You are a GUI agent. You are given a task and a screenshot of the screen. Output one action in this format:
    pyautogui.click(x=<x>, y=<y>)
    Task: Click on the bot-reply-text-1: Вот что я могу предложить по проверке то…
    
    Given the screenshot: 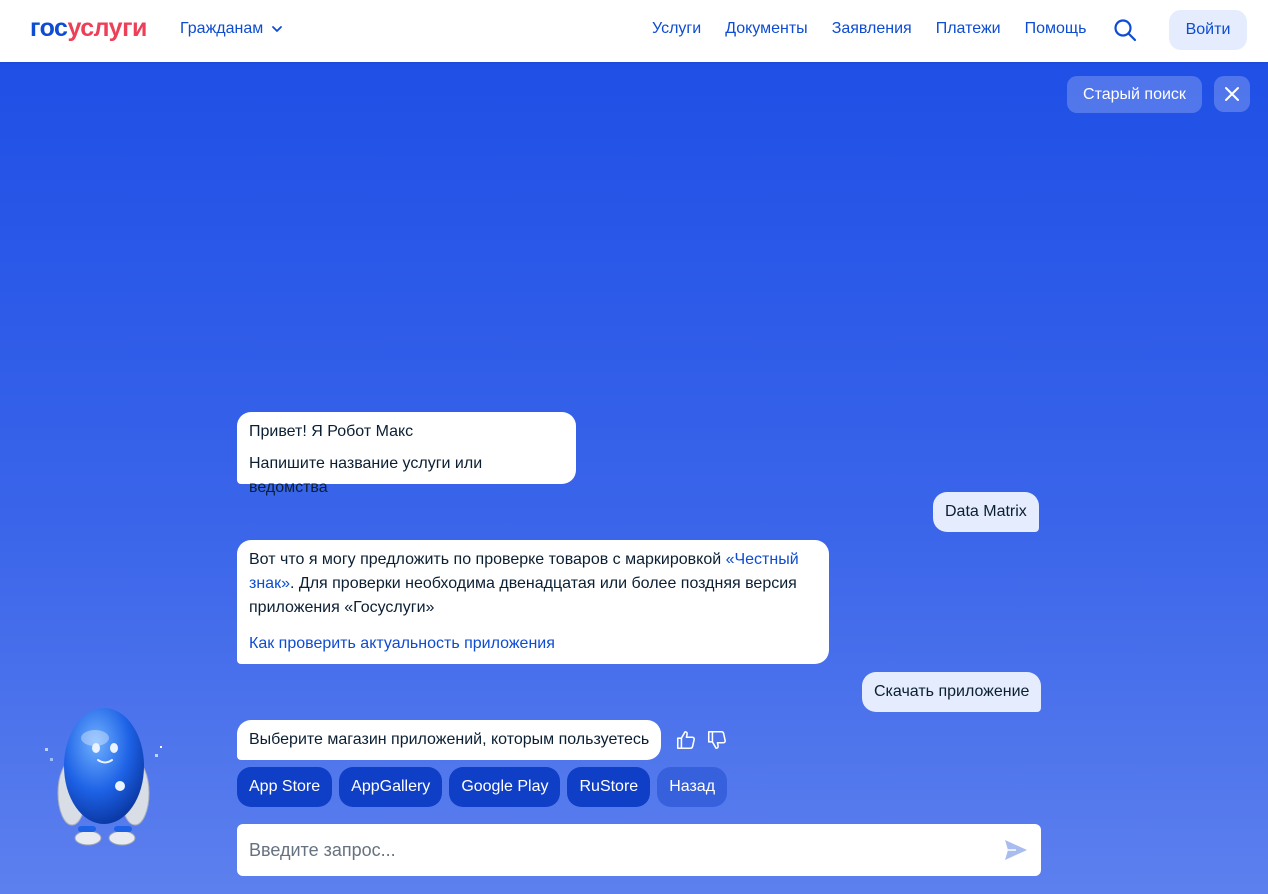 What is the action you would take?
    pyautogui.click(x=487, y=559)
    